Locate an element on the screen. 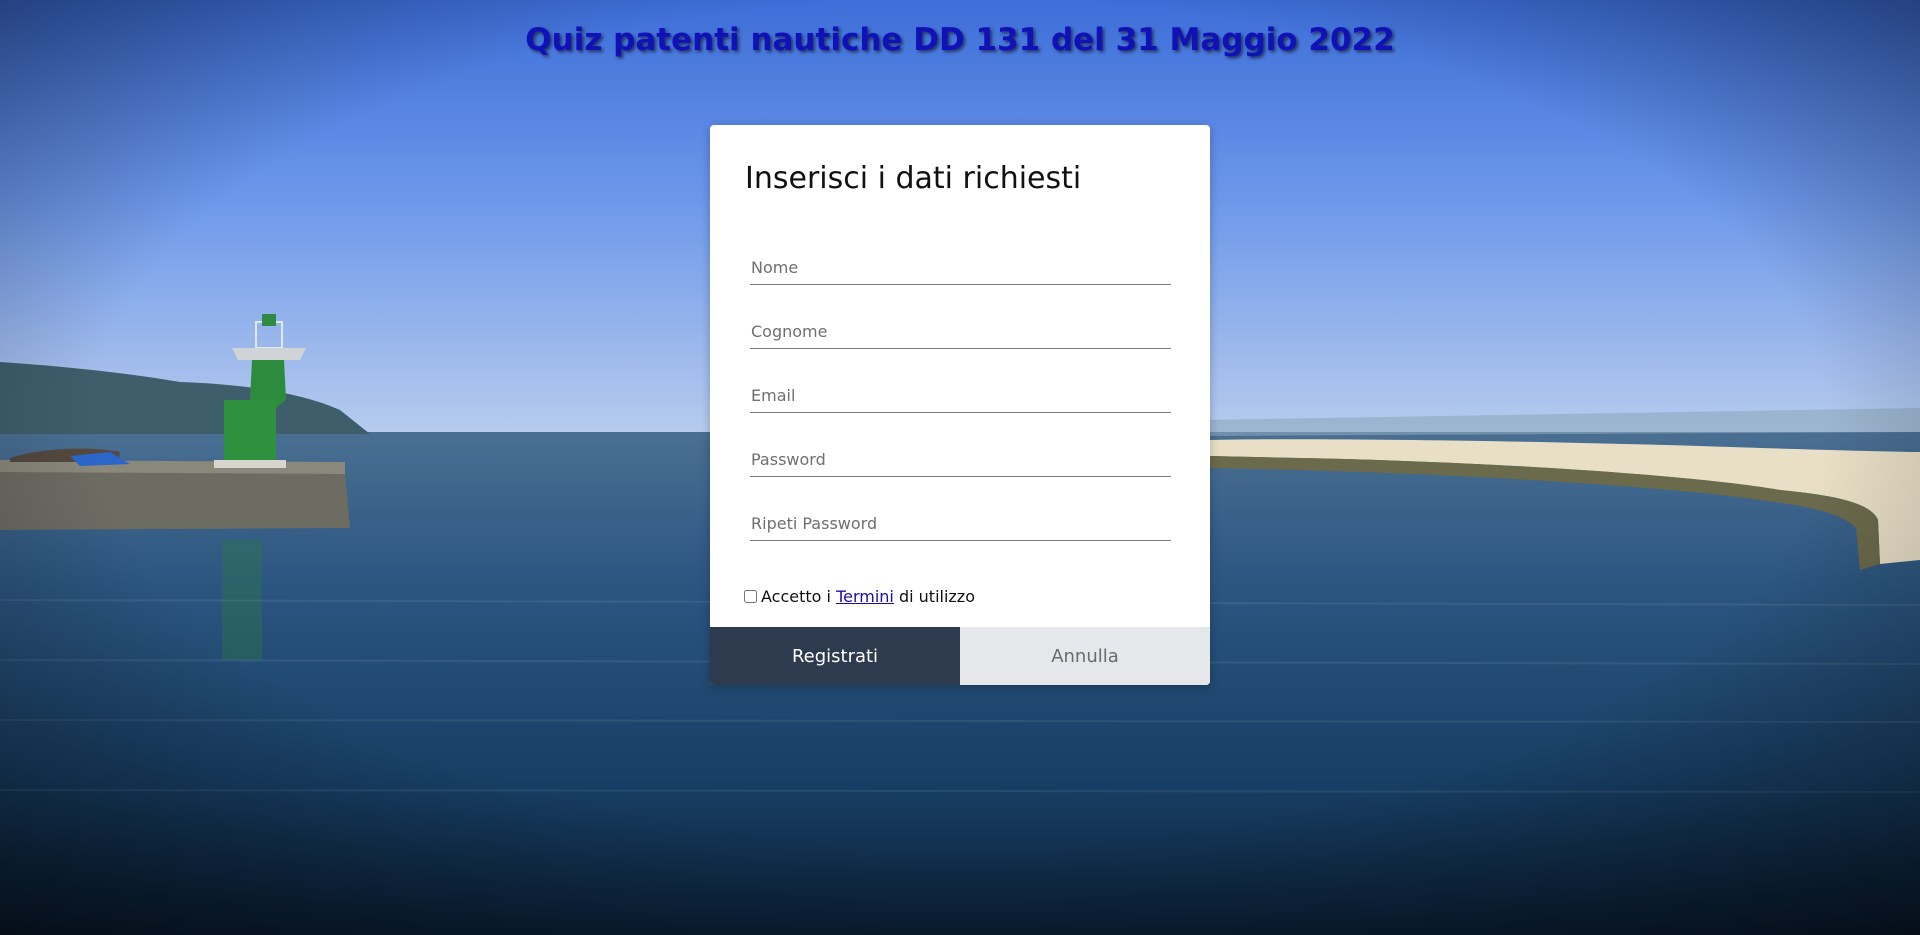 The height and width of the screenshot is (935, 1920). cognome-input is located at coordinates (960, 332).